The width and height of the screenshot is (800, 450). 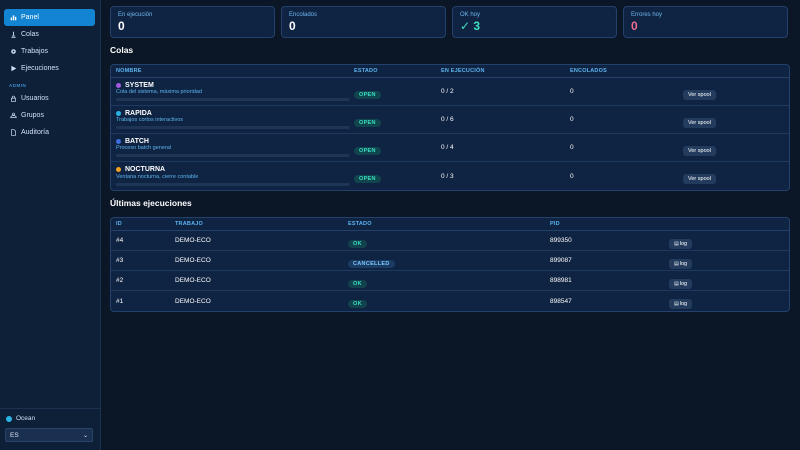 What do you see at coordinates (450, 301) in the screenshot?
I see `table-row: #1 DEMO-ECO OK 898547 ▤ log` at bounding box center [450, 301].